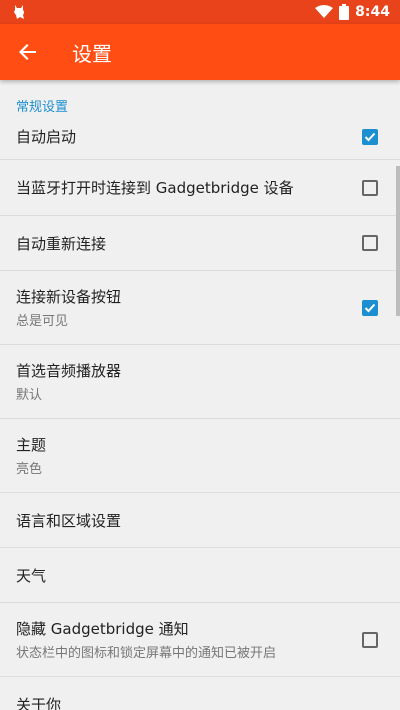  What do you see at coordinates (31, 575) in the screenshot?
I see `setting-title: 天气` at bounding box center [31, 575].